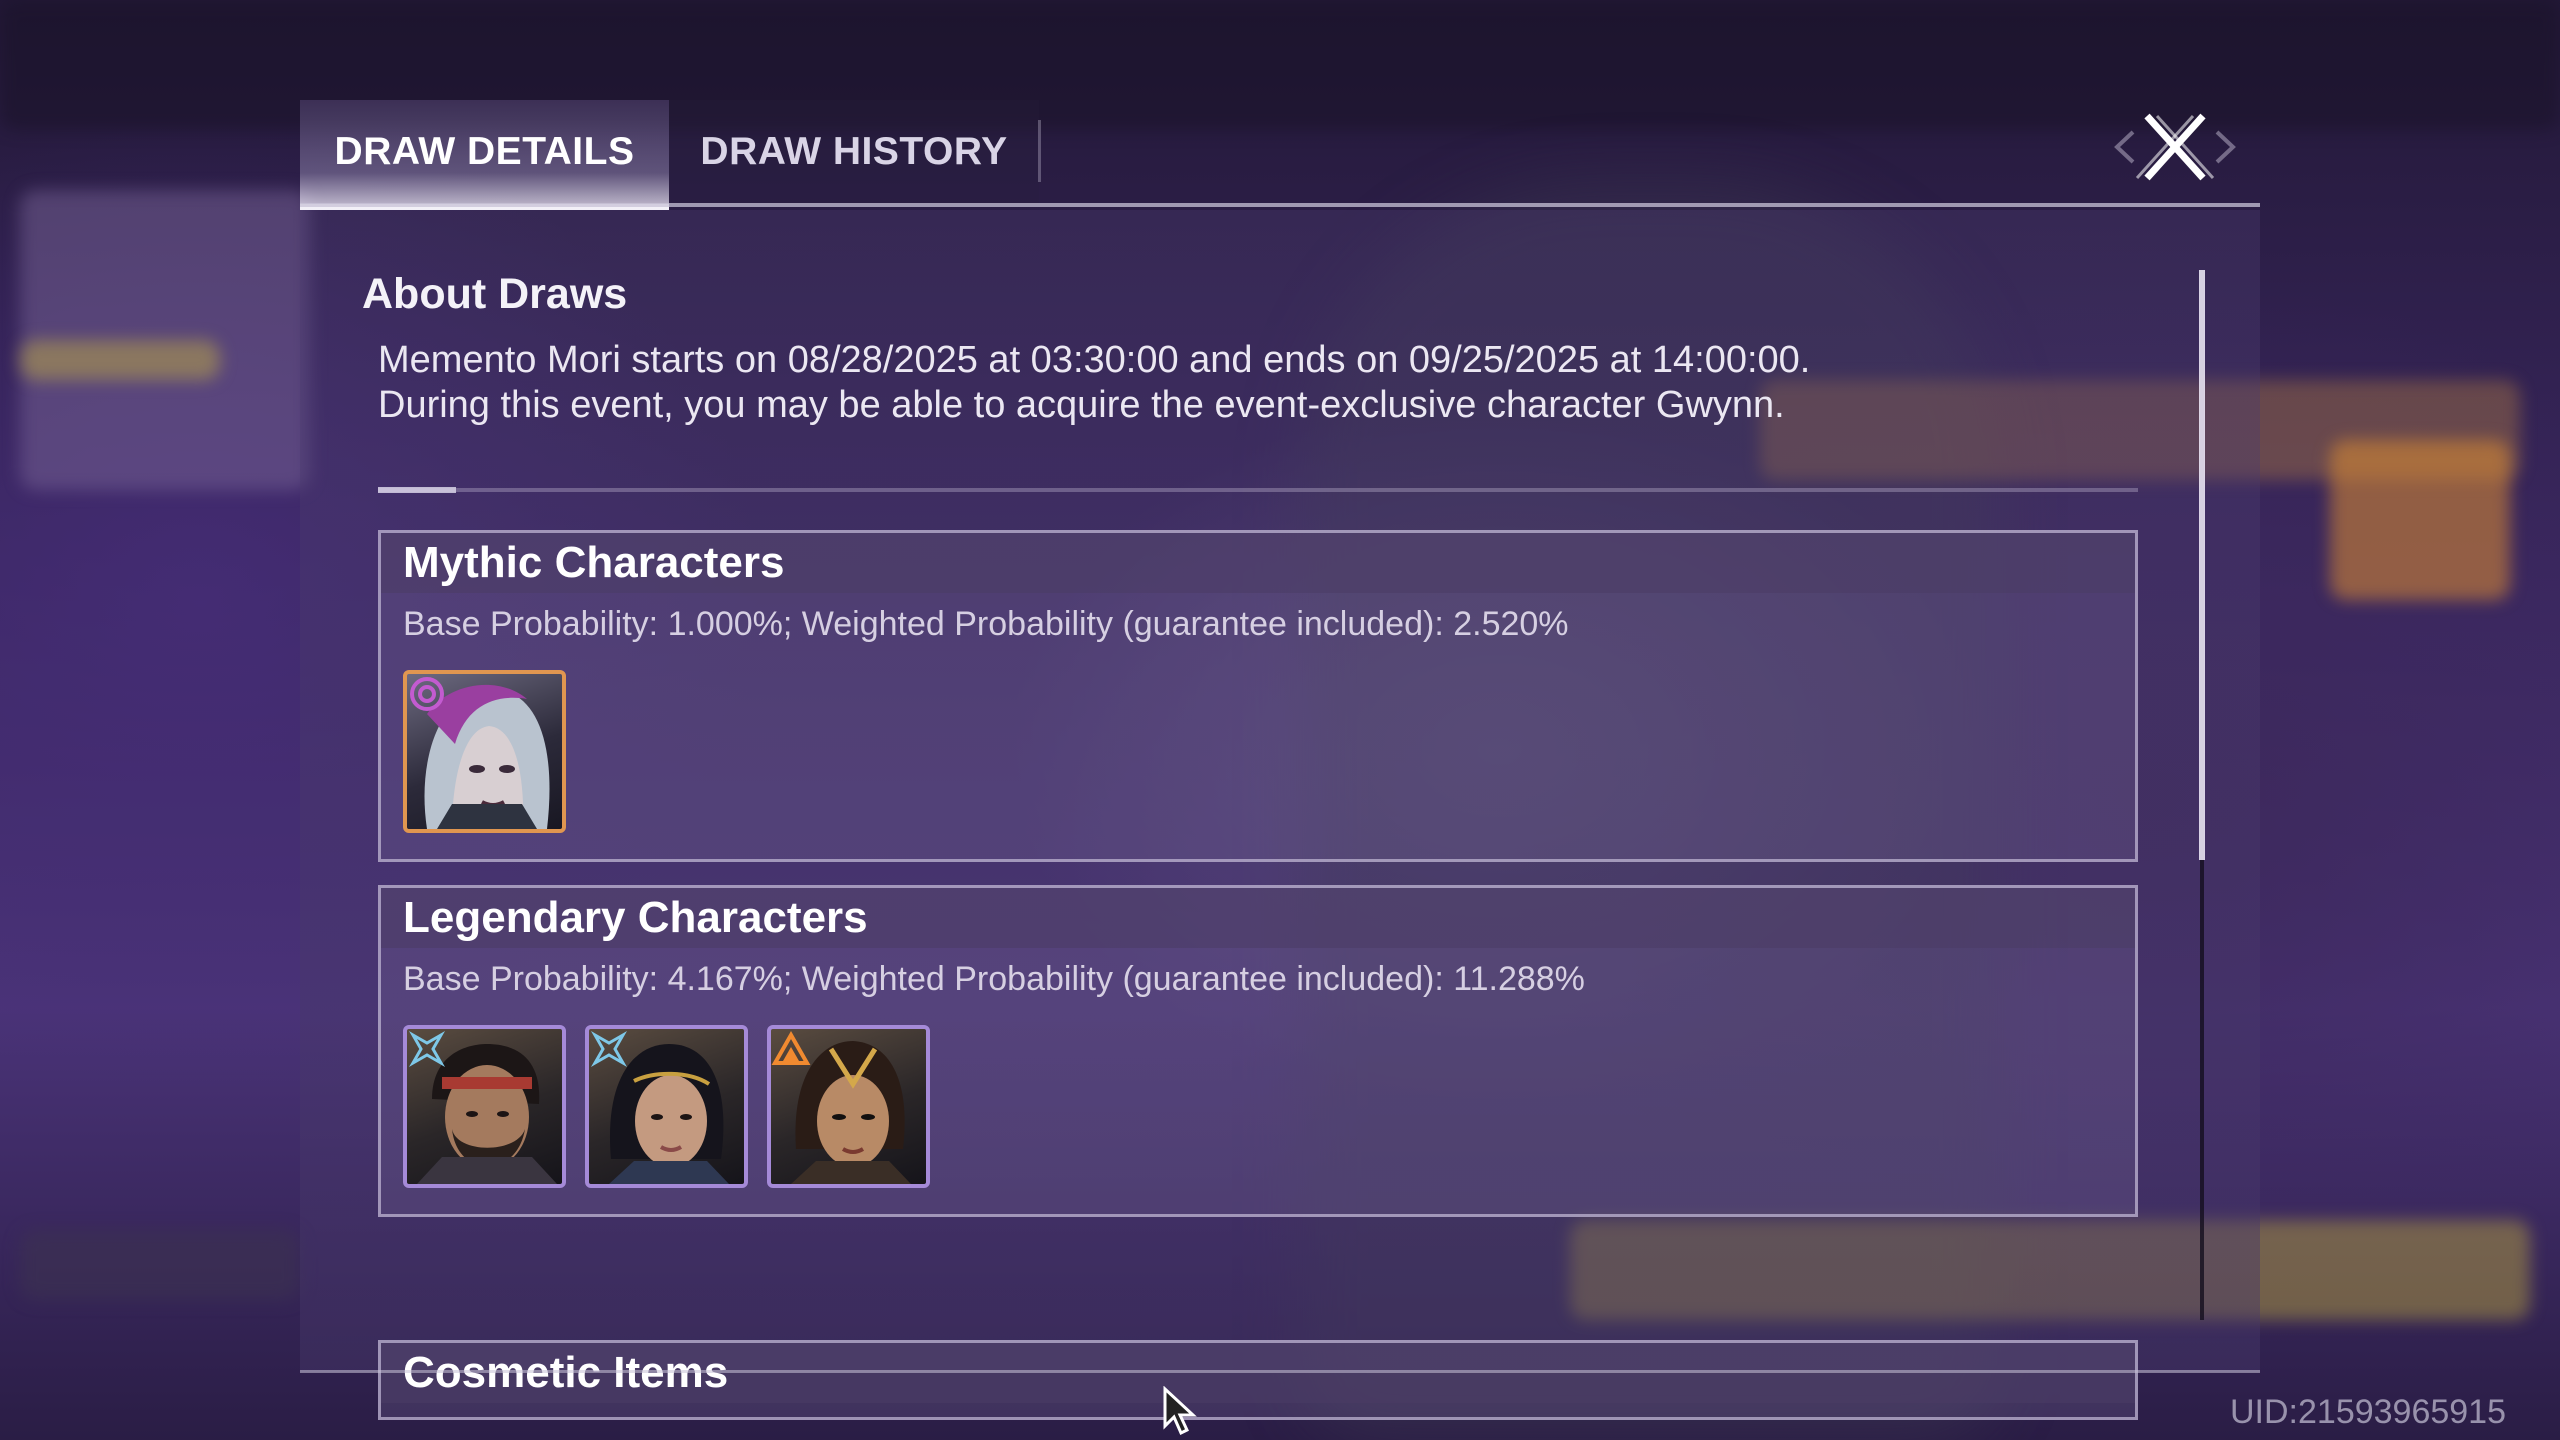  I want to click on cosmetic-items-section: Cosmetic Items, so click(1258, 1380).